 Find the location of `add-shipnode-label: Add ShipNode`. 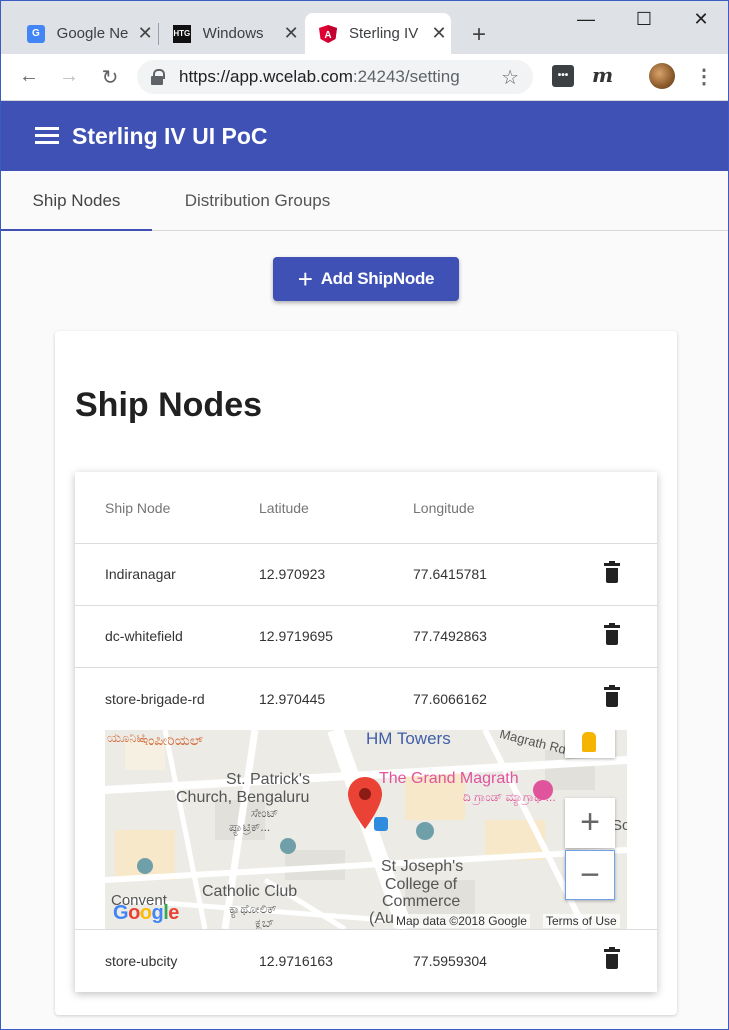

add-shipnode-label: Add ShipNode is located at coordinates (377, 278).